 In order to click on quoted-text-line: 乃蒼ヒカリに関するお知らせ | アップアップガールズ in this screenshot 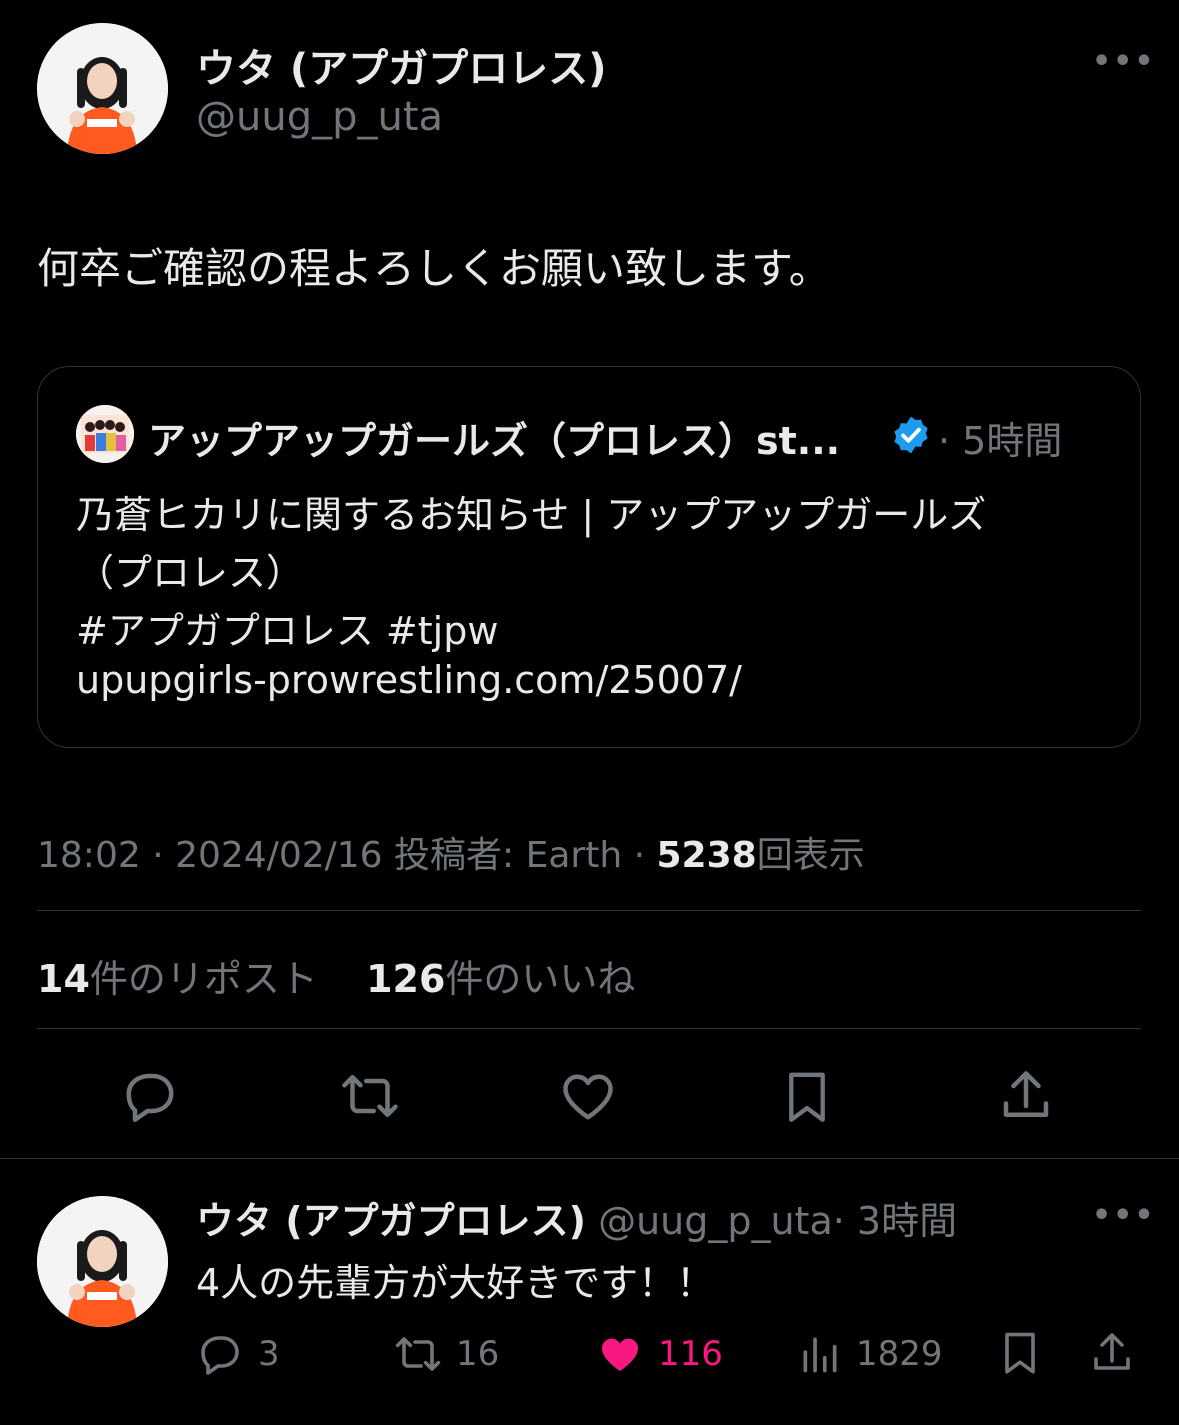, I will do `click(531, 515)`.